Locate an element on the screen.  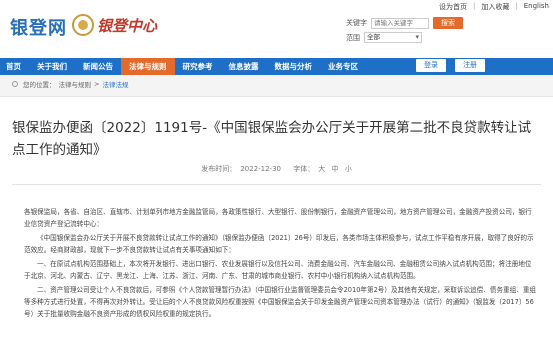
search-input is located at coordinates (400, 23).